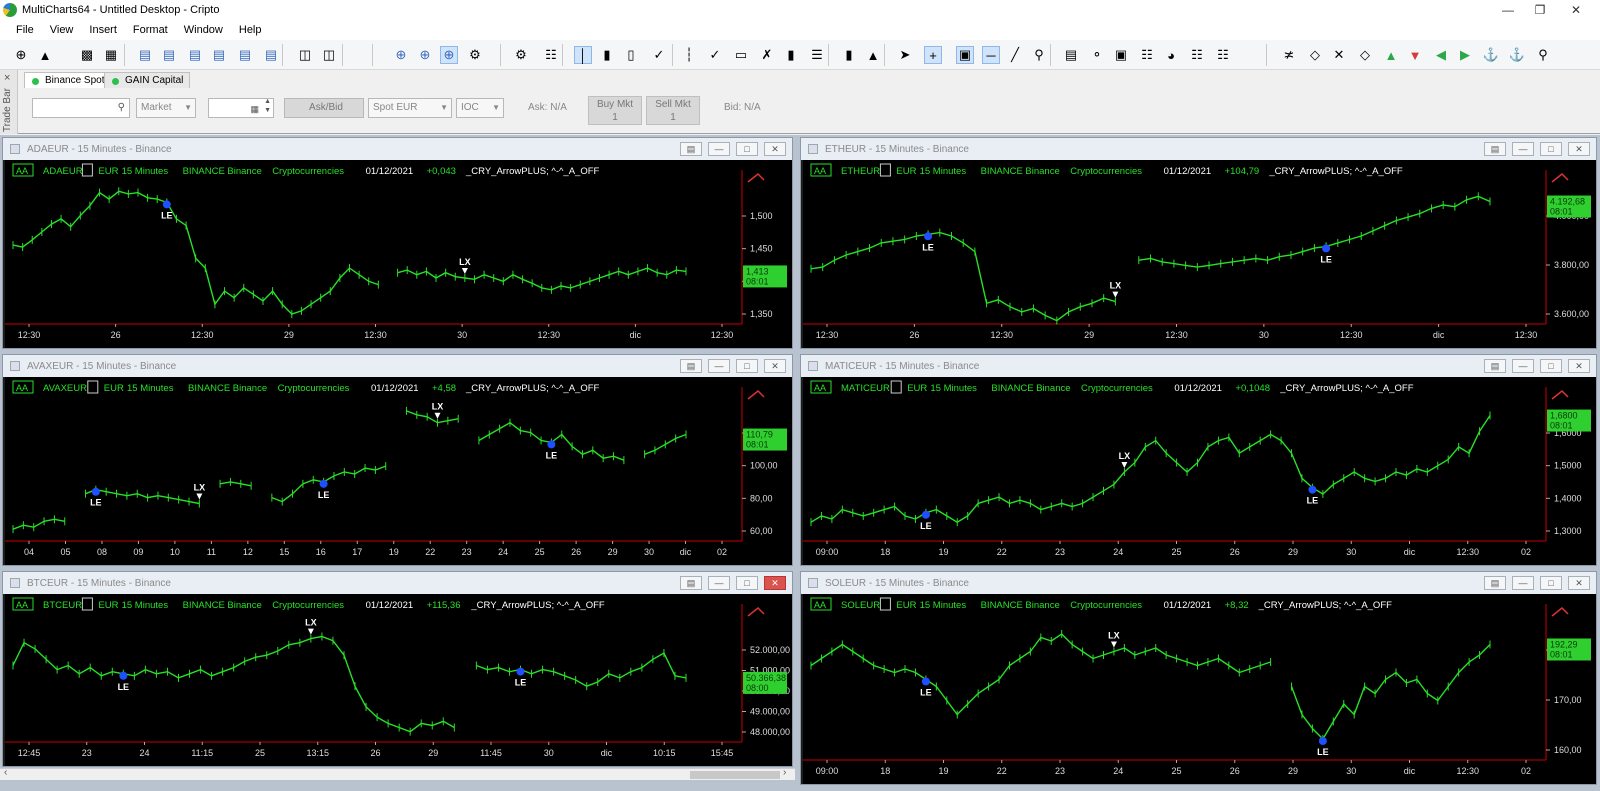 Image resolution: width=1600 pixels, height=791 pixels. I want to click on bars-icon: ☰, so click(817, 55).